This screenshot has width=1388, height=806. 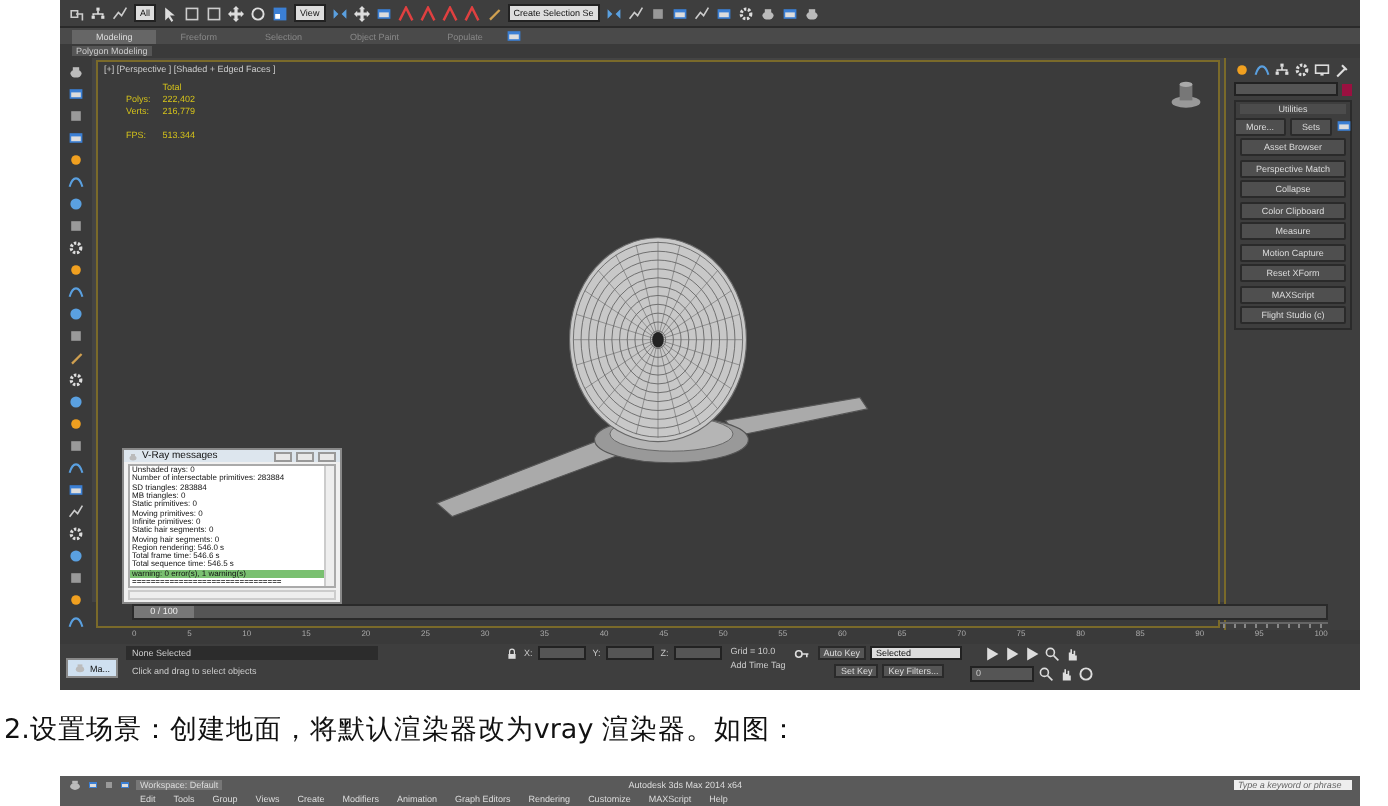 What do you see at coordinates (401, 730) in the screenshot?
I see `caption-text: 2.设置场景：创建地面，将默认渲染器改为vray 渲染器。如图：` at bounding box center [401, 730].